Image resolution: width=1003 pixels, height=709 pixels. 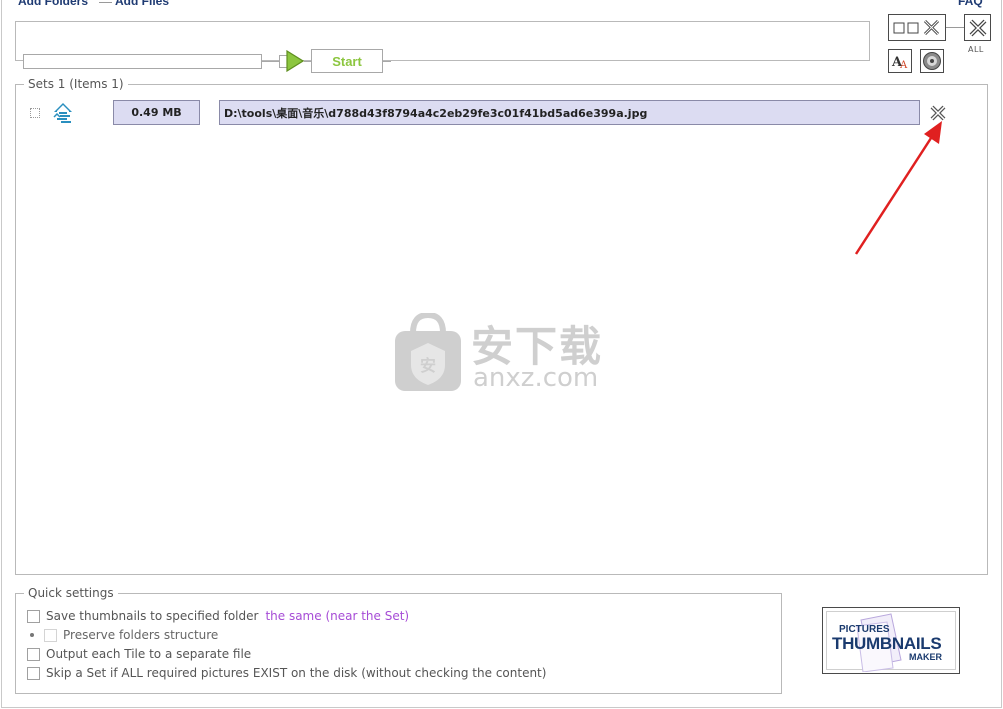 What do you see at coordinates (903, 65) in the screenshot?
I see `svg-text: A` at bounding box center [903, 65].